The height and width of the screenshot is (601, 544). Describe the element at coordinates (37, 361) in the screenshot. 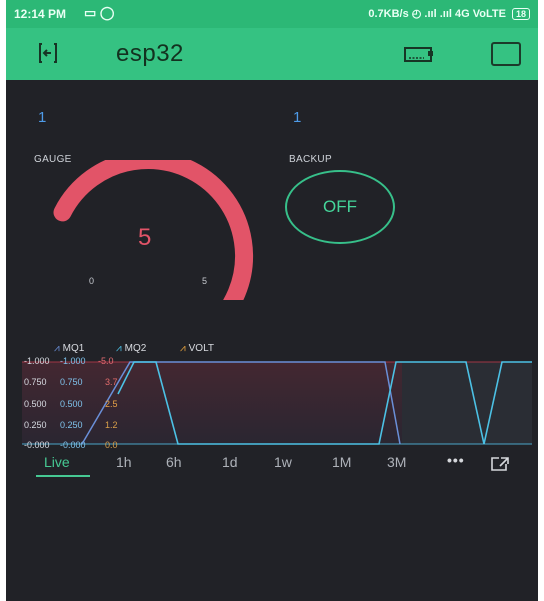

I see `y-axis-1-tick: -1.000` at that location.